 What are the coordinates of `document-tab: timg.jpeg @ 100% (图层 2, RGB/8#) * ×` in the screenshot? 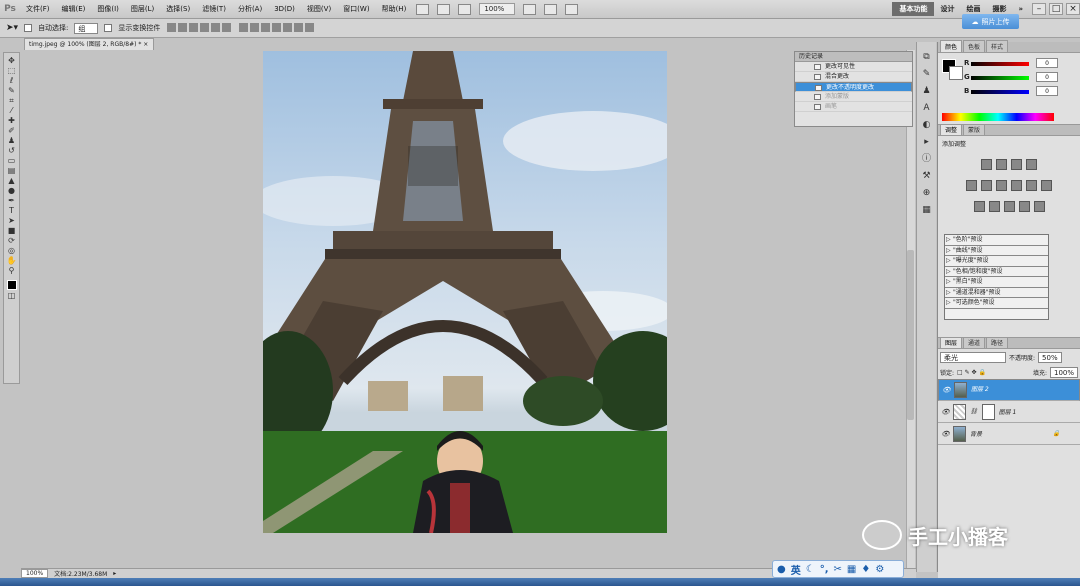 It's located at (89, 44).